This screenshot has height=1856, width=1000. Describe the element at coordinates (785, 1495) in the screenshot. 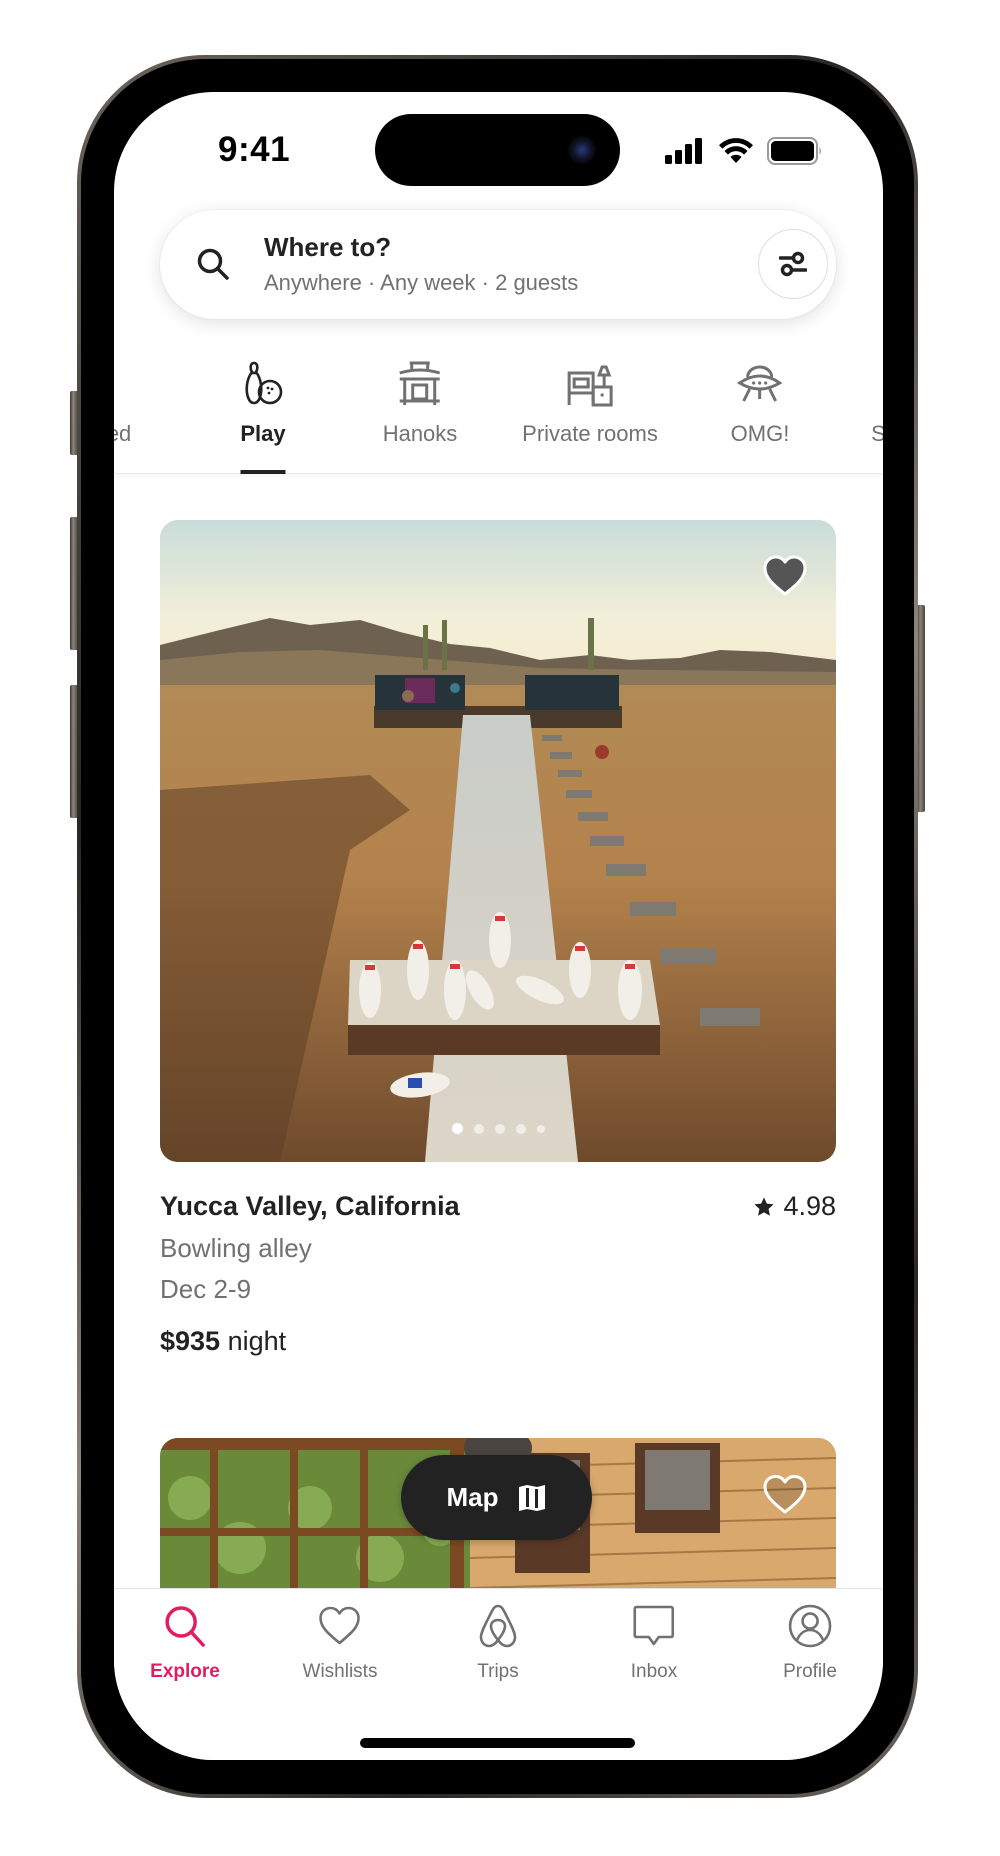

I see `favorite-heart-outline-icon` at that location.